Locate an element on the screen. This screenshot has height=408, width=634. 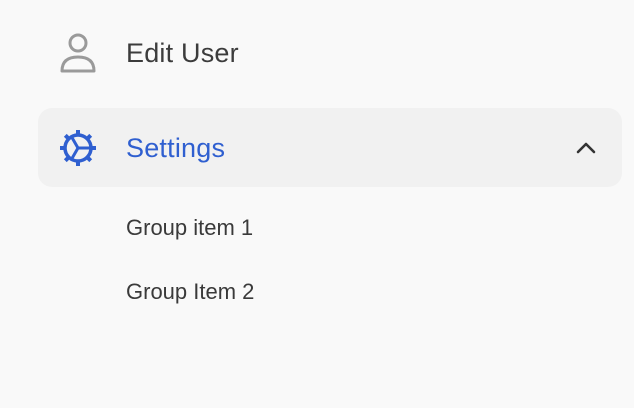
subitem-group-item-2: Group Item 2 is located at coordinates (190, 292).